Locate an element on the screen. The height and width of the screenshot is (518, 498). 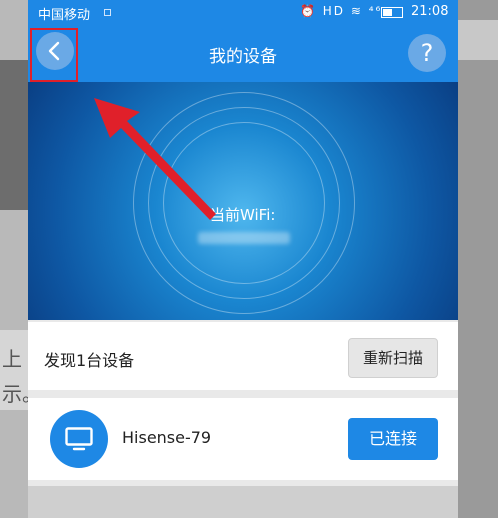
annotation-arrow-icon is located at coordinates (155, 159).